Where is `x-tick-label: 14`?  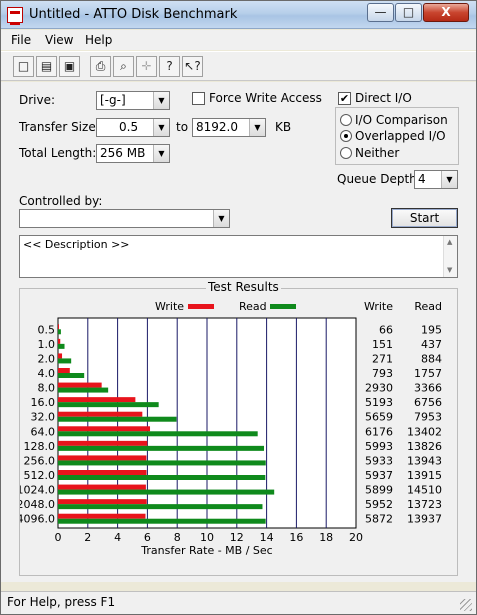
x-tick-label: 14 is located at coordinates (267, 537).